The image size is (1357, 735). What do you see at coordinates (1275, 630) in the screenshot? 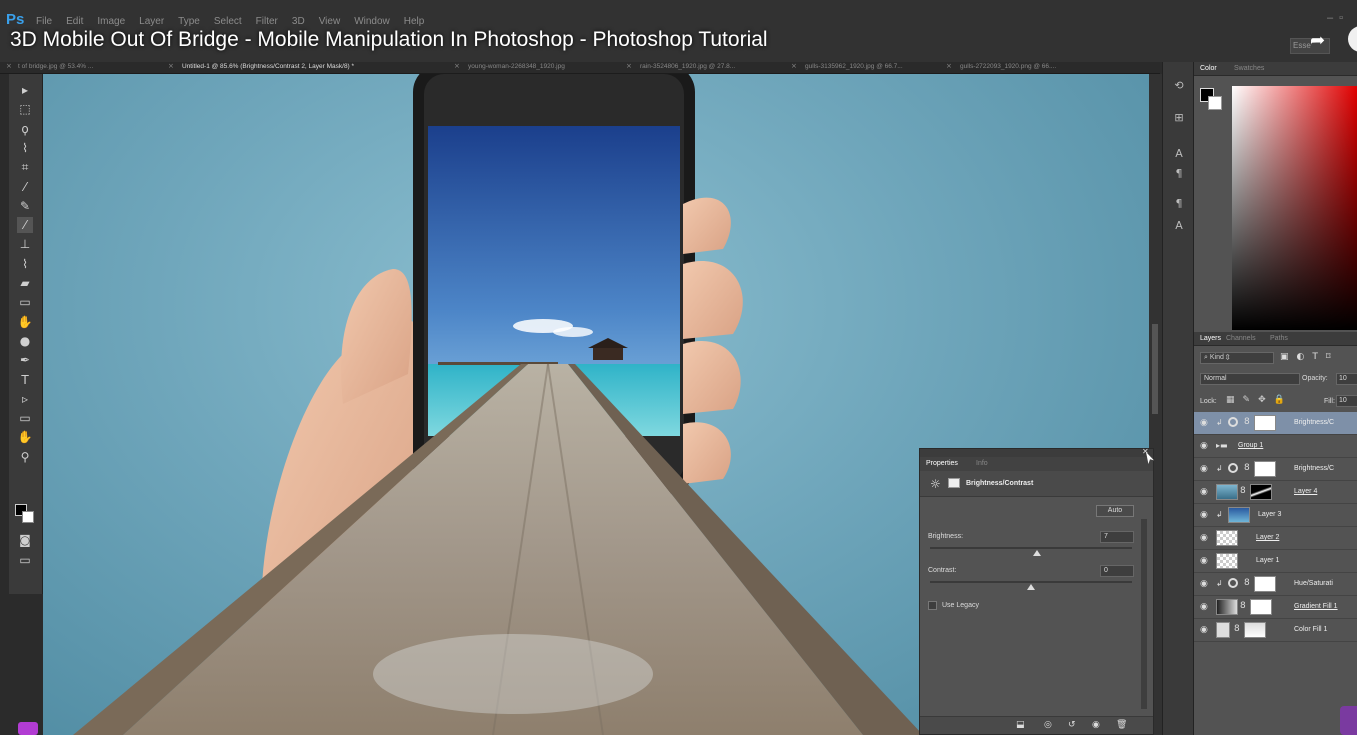
I see `layer-row: ◉ 8 Color Fill 1` at bounding box center [1275, 630].